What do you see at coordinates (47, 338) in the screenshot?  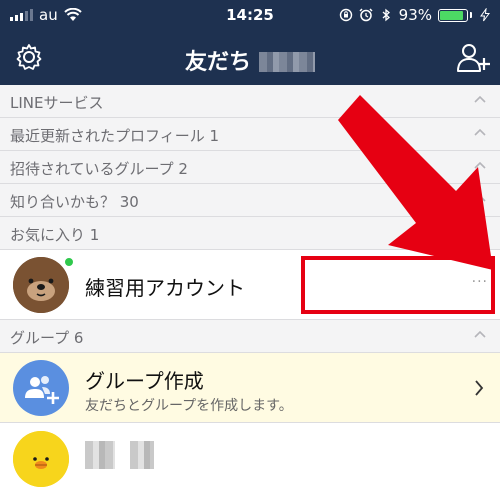 I see `section-label: グループ 6` at bounding box center [47, 338].